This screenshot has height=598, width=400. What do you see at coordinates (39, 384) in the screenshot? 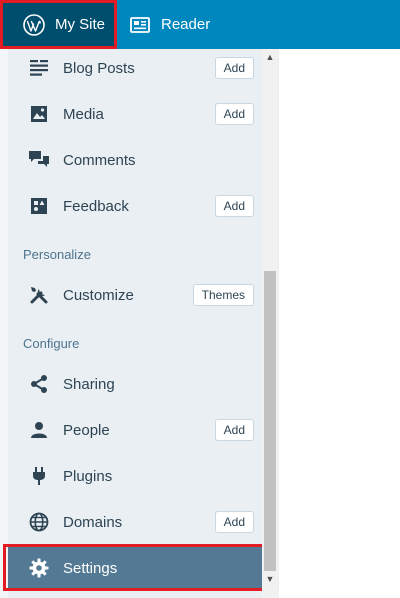
I see `share-icon` at bounding box center [39, 384].